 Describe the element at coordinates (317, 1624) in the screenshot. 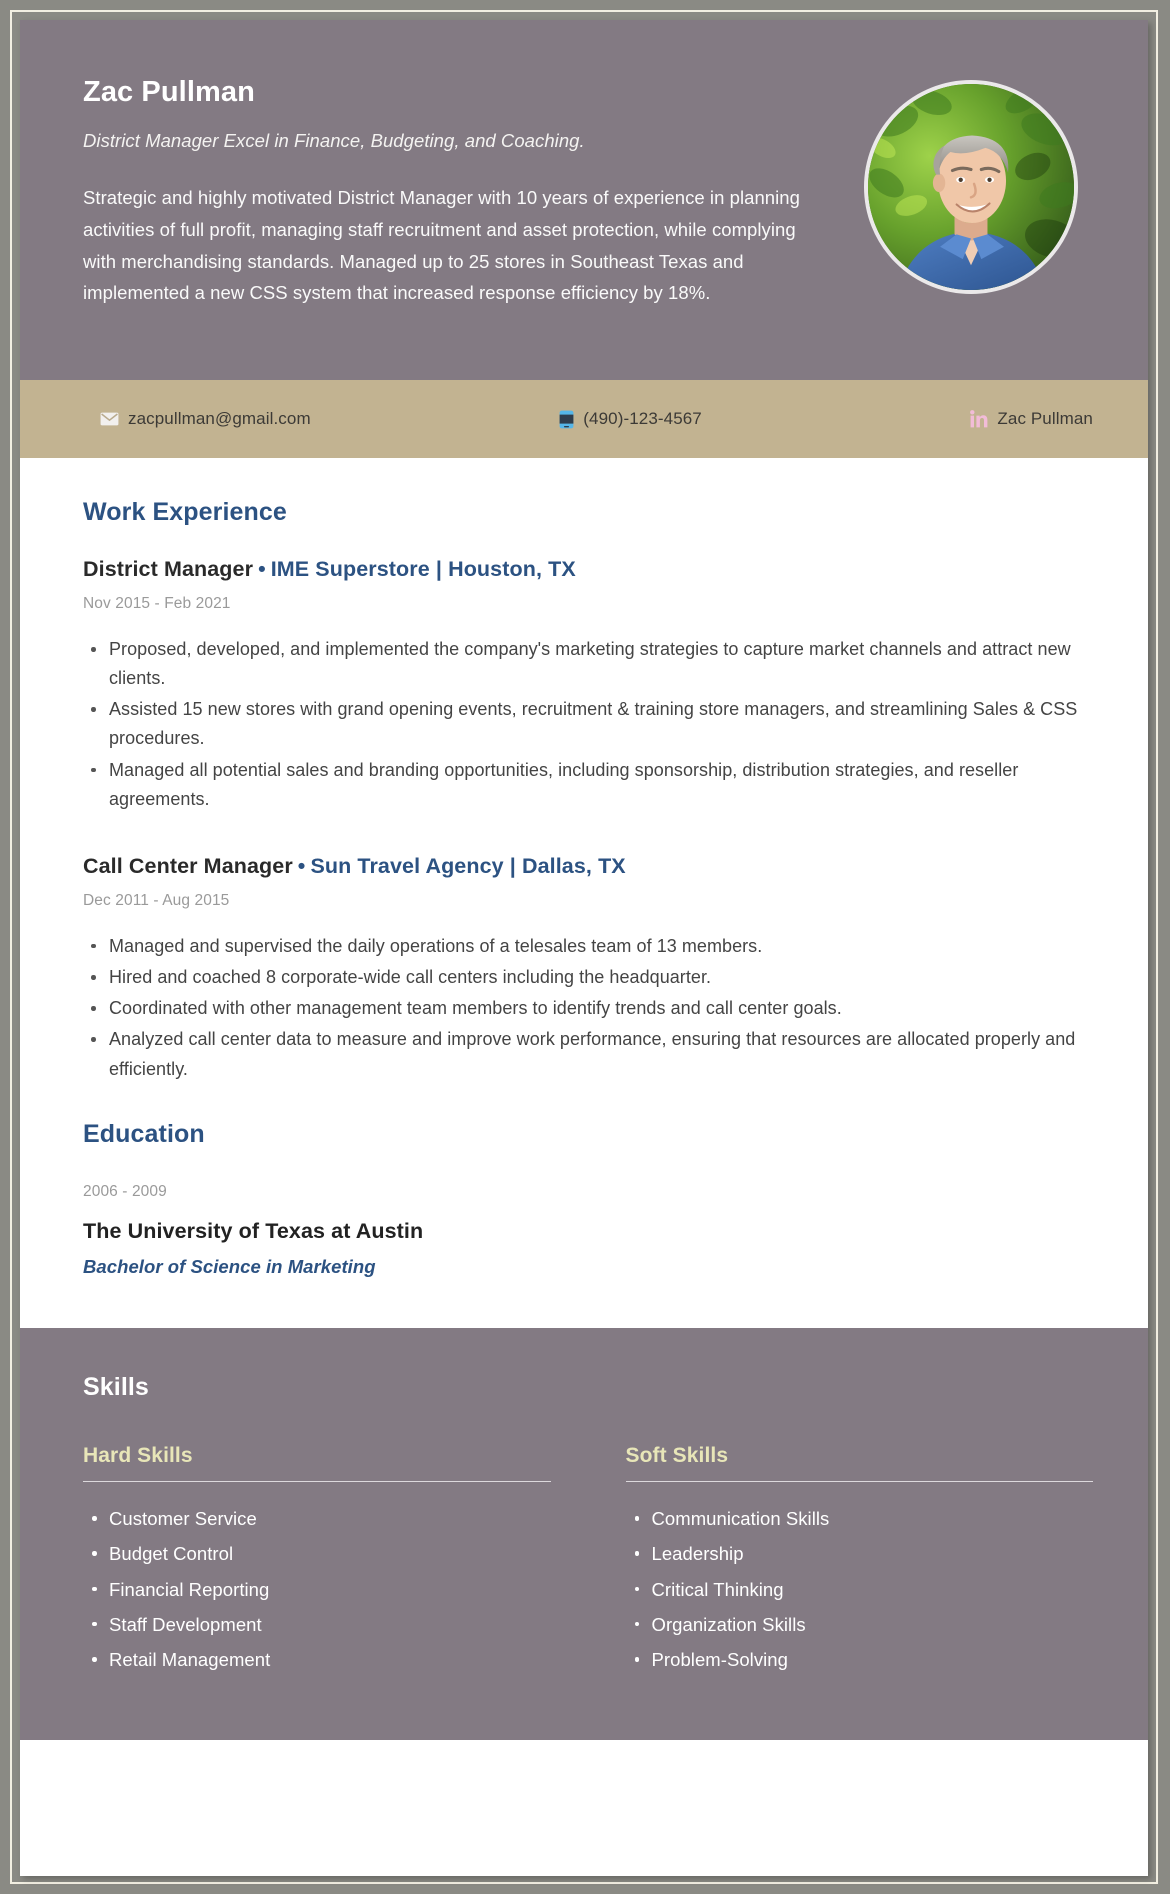

I see `list-item: Staff Development` at that location.